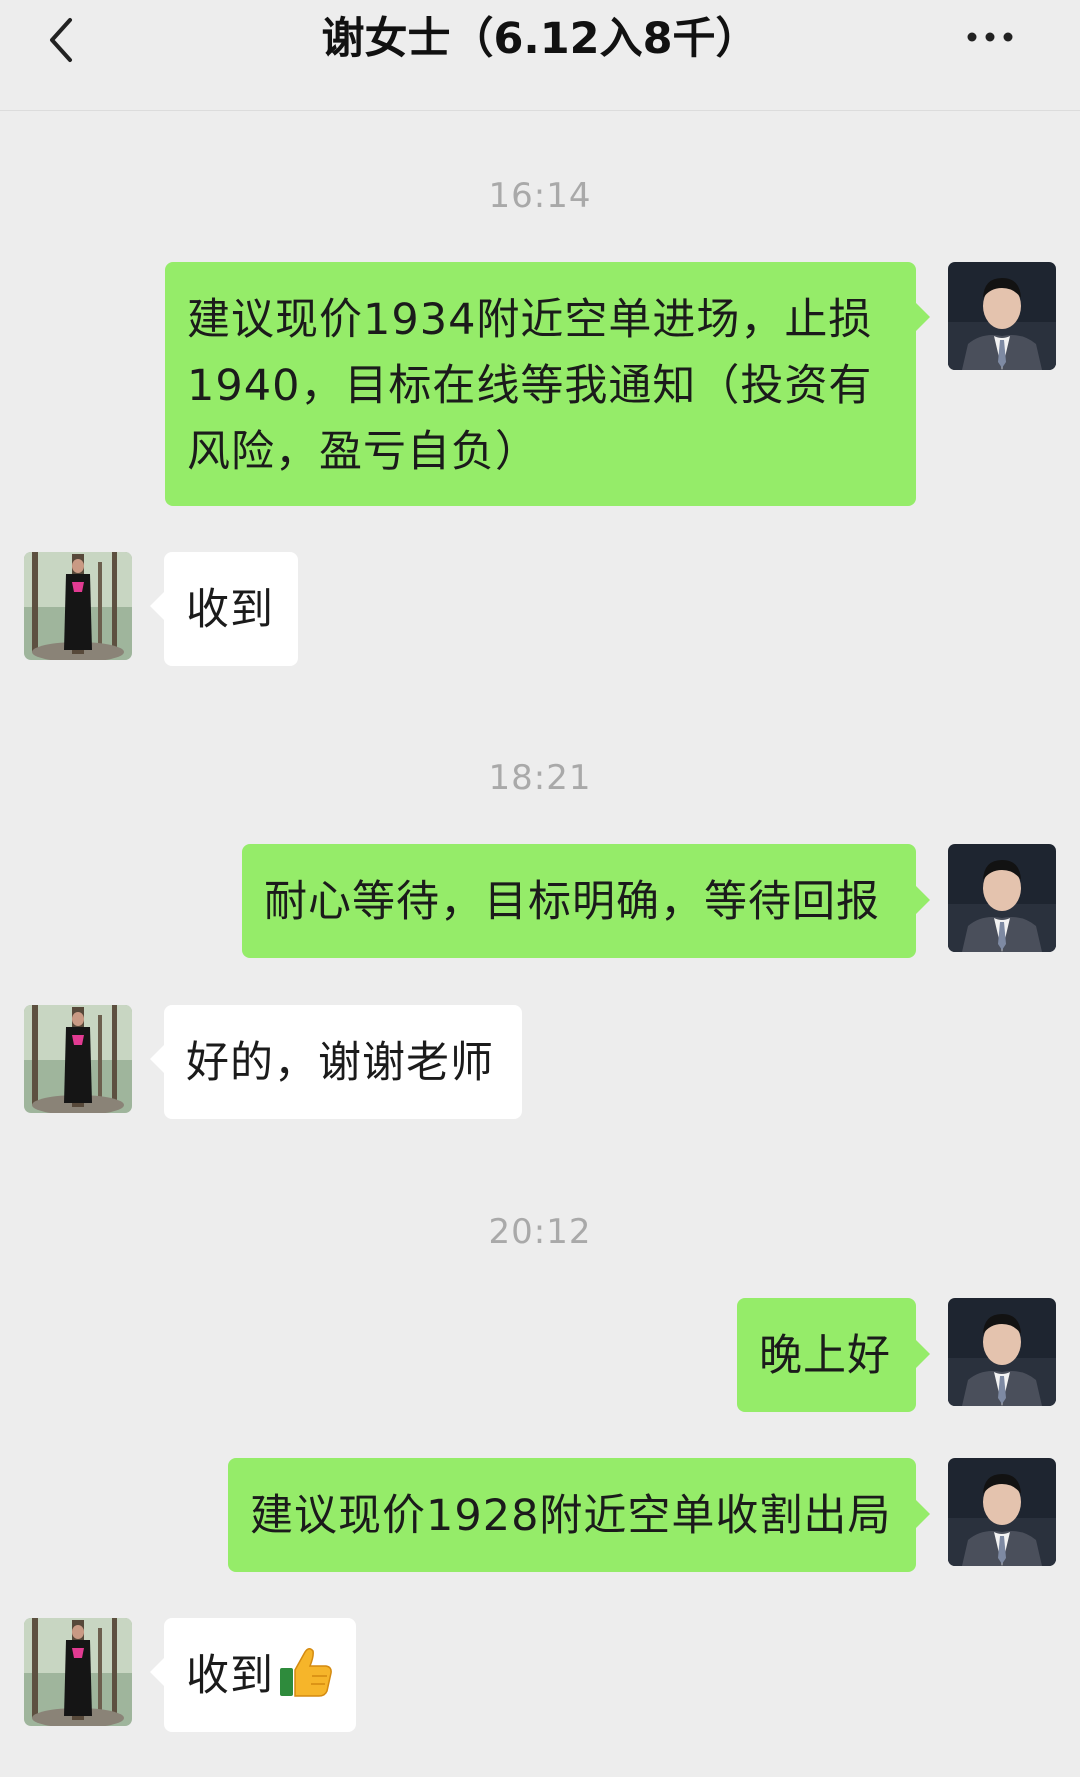 This screenshot has height=1777, width=1080. I want to click on message-bubble-sent: 晚上好, so click(826, 1355).